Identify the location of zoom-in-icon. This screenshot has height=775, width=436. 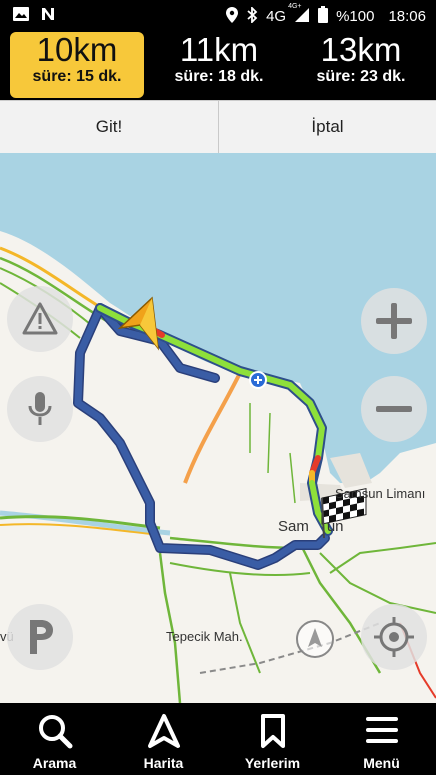
(394, 321).